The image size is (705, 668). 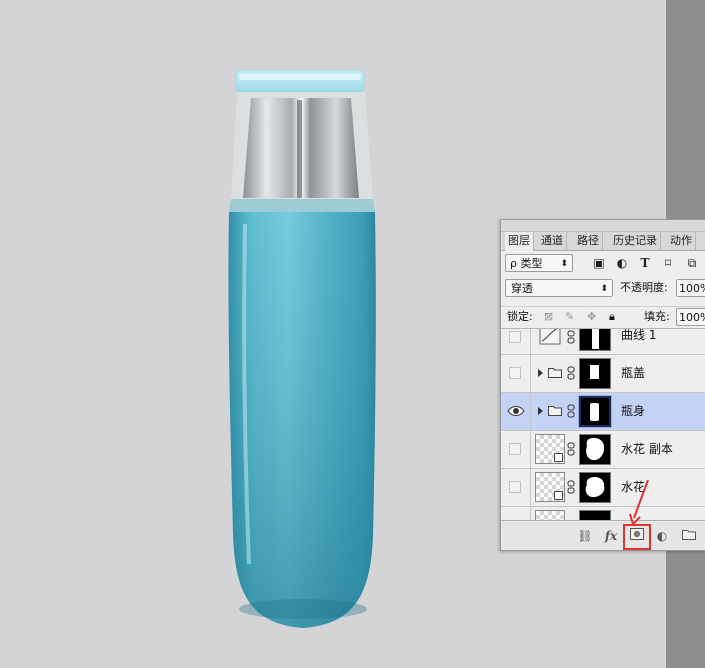 I want to click on blend-mode-label: 穿透, so click(x=522, y=288).